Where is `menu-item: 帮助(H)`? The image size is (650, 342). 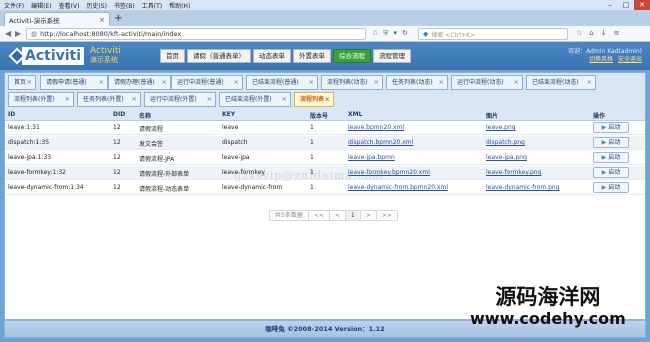
menu-item: 帮助(H) is located at coordinates (179, 5).